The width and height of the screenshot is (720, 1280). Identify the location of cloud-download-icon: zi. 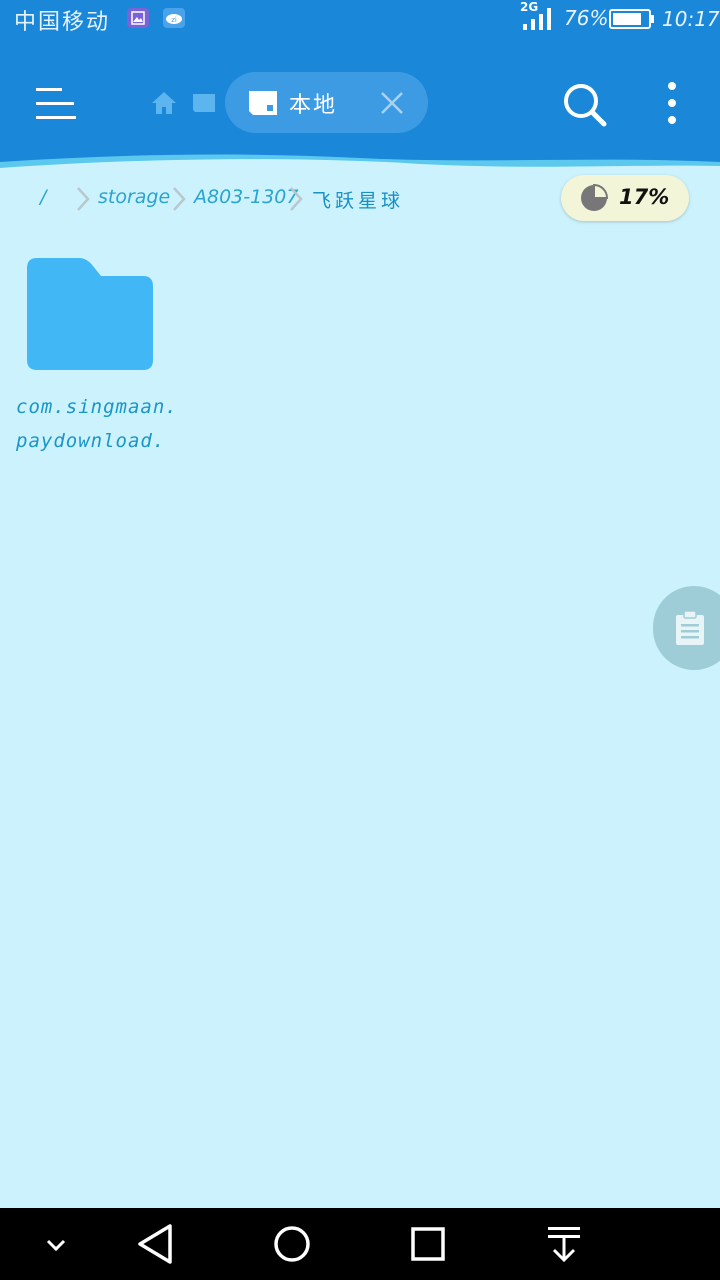
(174, 18).